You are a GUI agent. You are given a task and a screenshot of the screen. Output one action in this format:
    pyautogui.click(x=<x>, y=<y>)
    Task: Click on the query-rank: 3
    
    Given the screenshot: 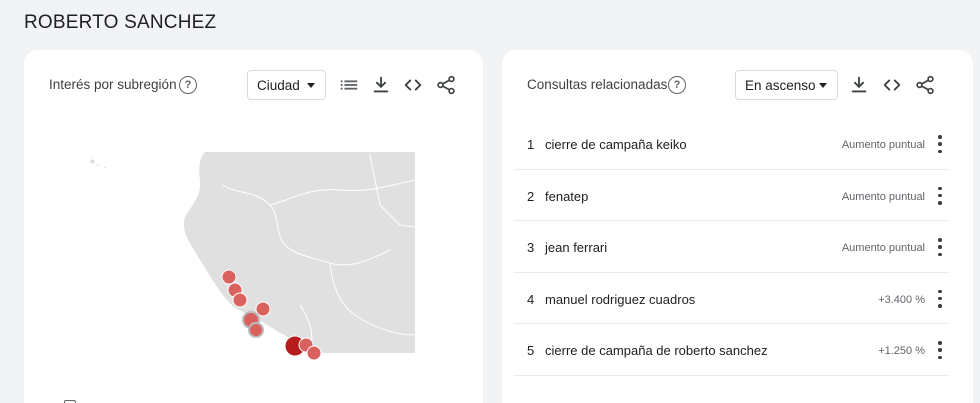 What is the action you would take?
    pyautogui.click(x=531, y=247)
    